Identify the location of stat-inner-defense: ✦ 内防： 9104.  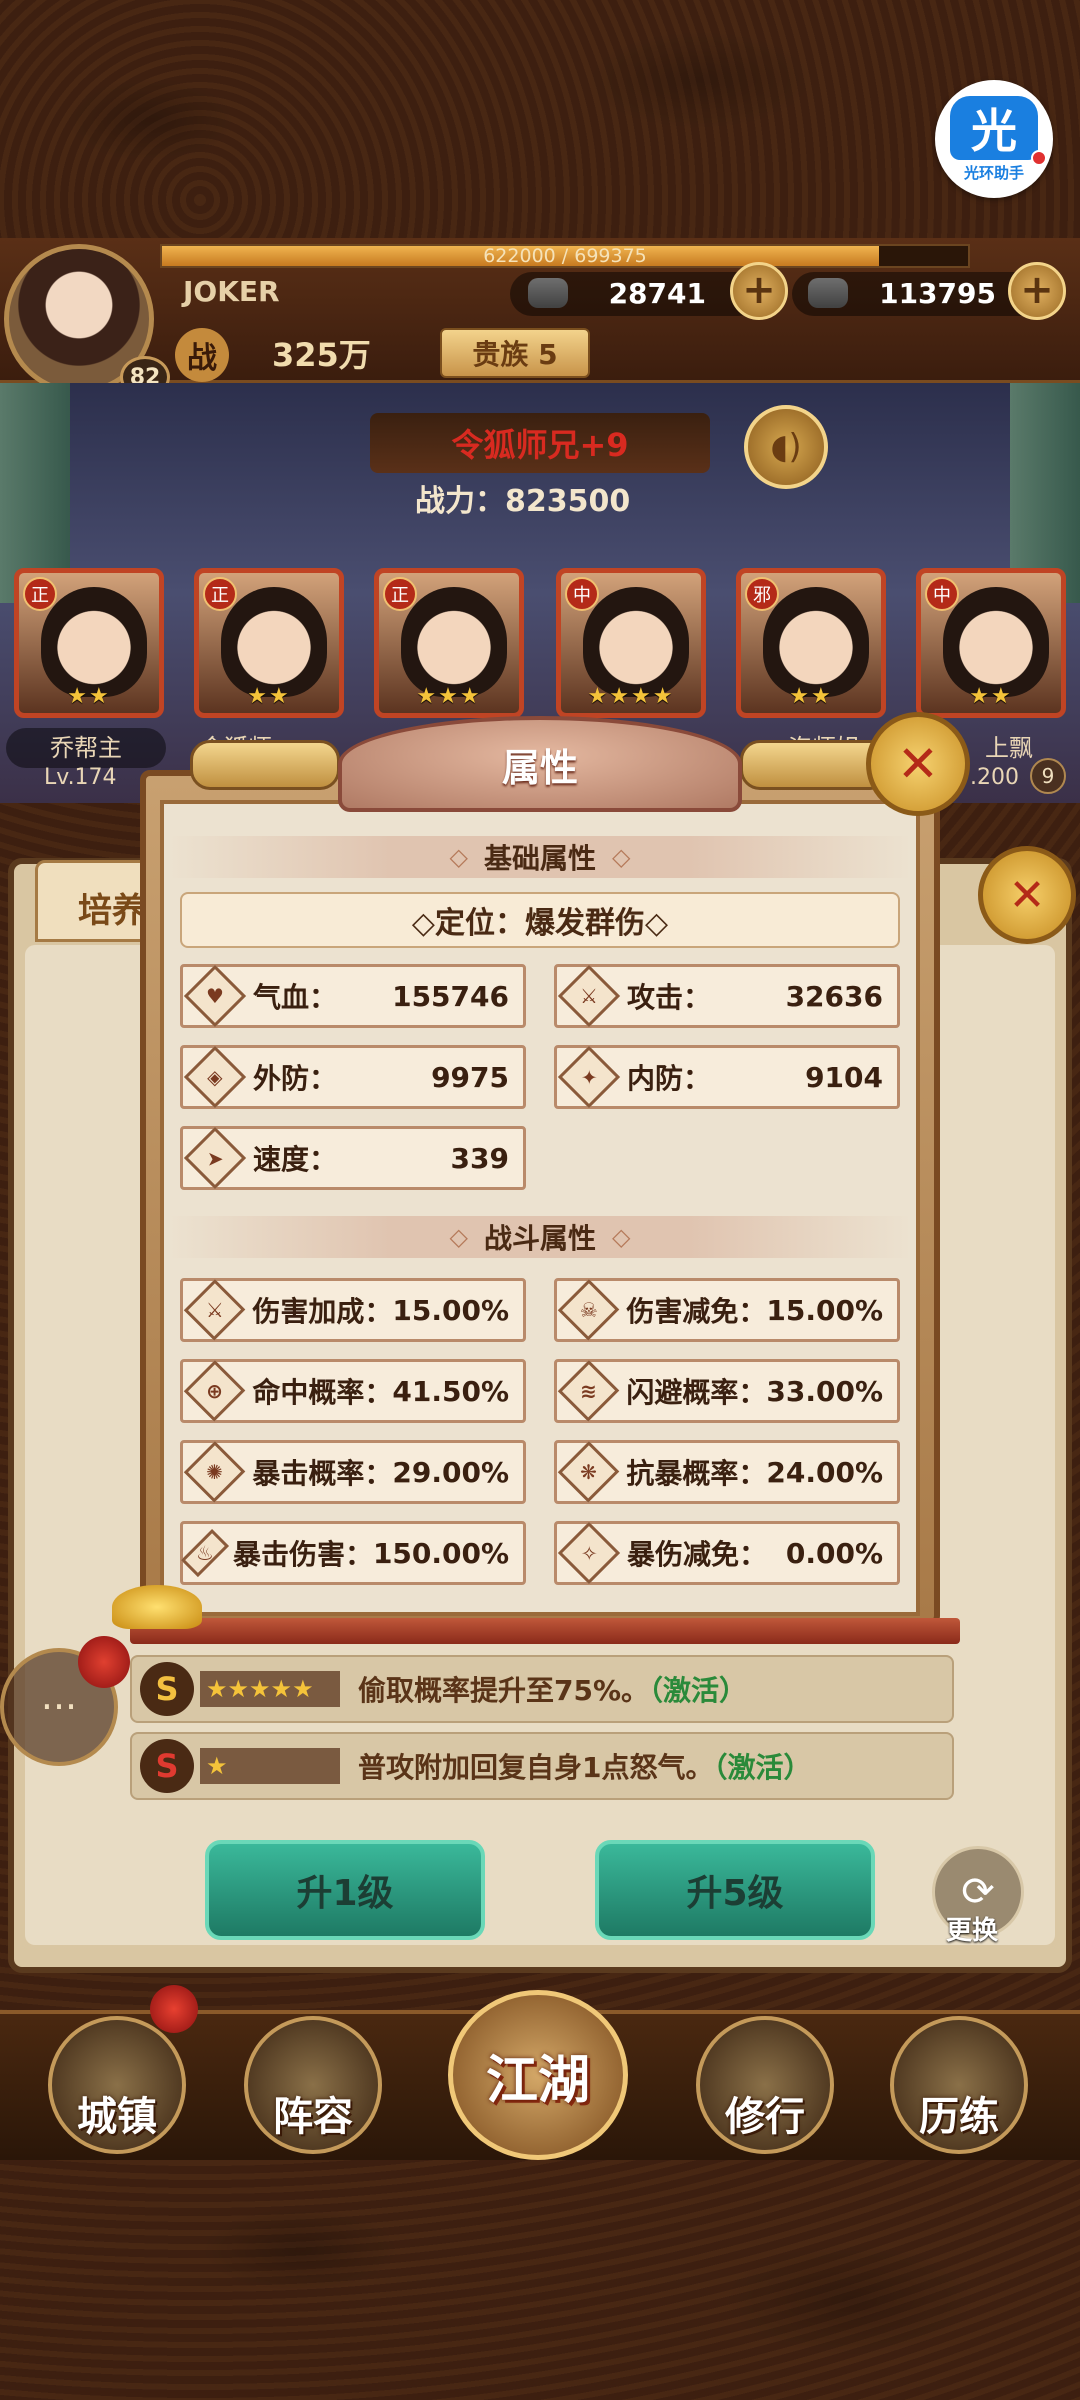
(727, 1077).